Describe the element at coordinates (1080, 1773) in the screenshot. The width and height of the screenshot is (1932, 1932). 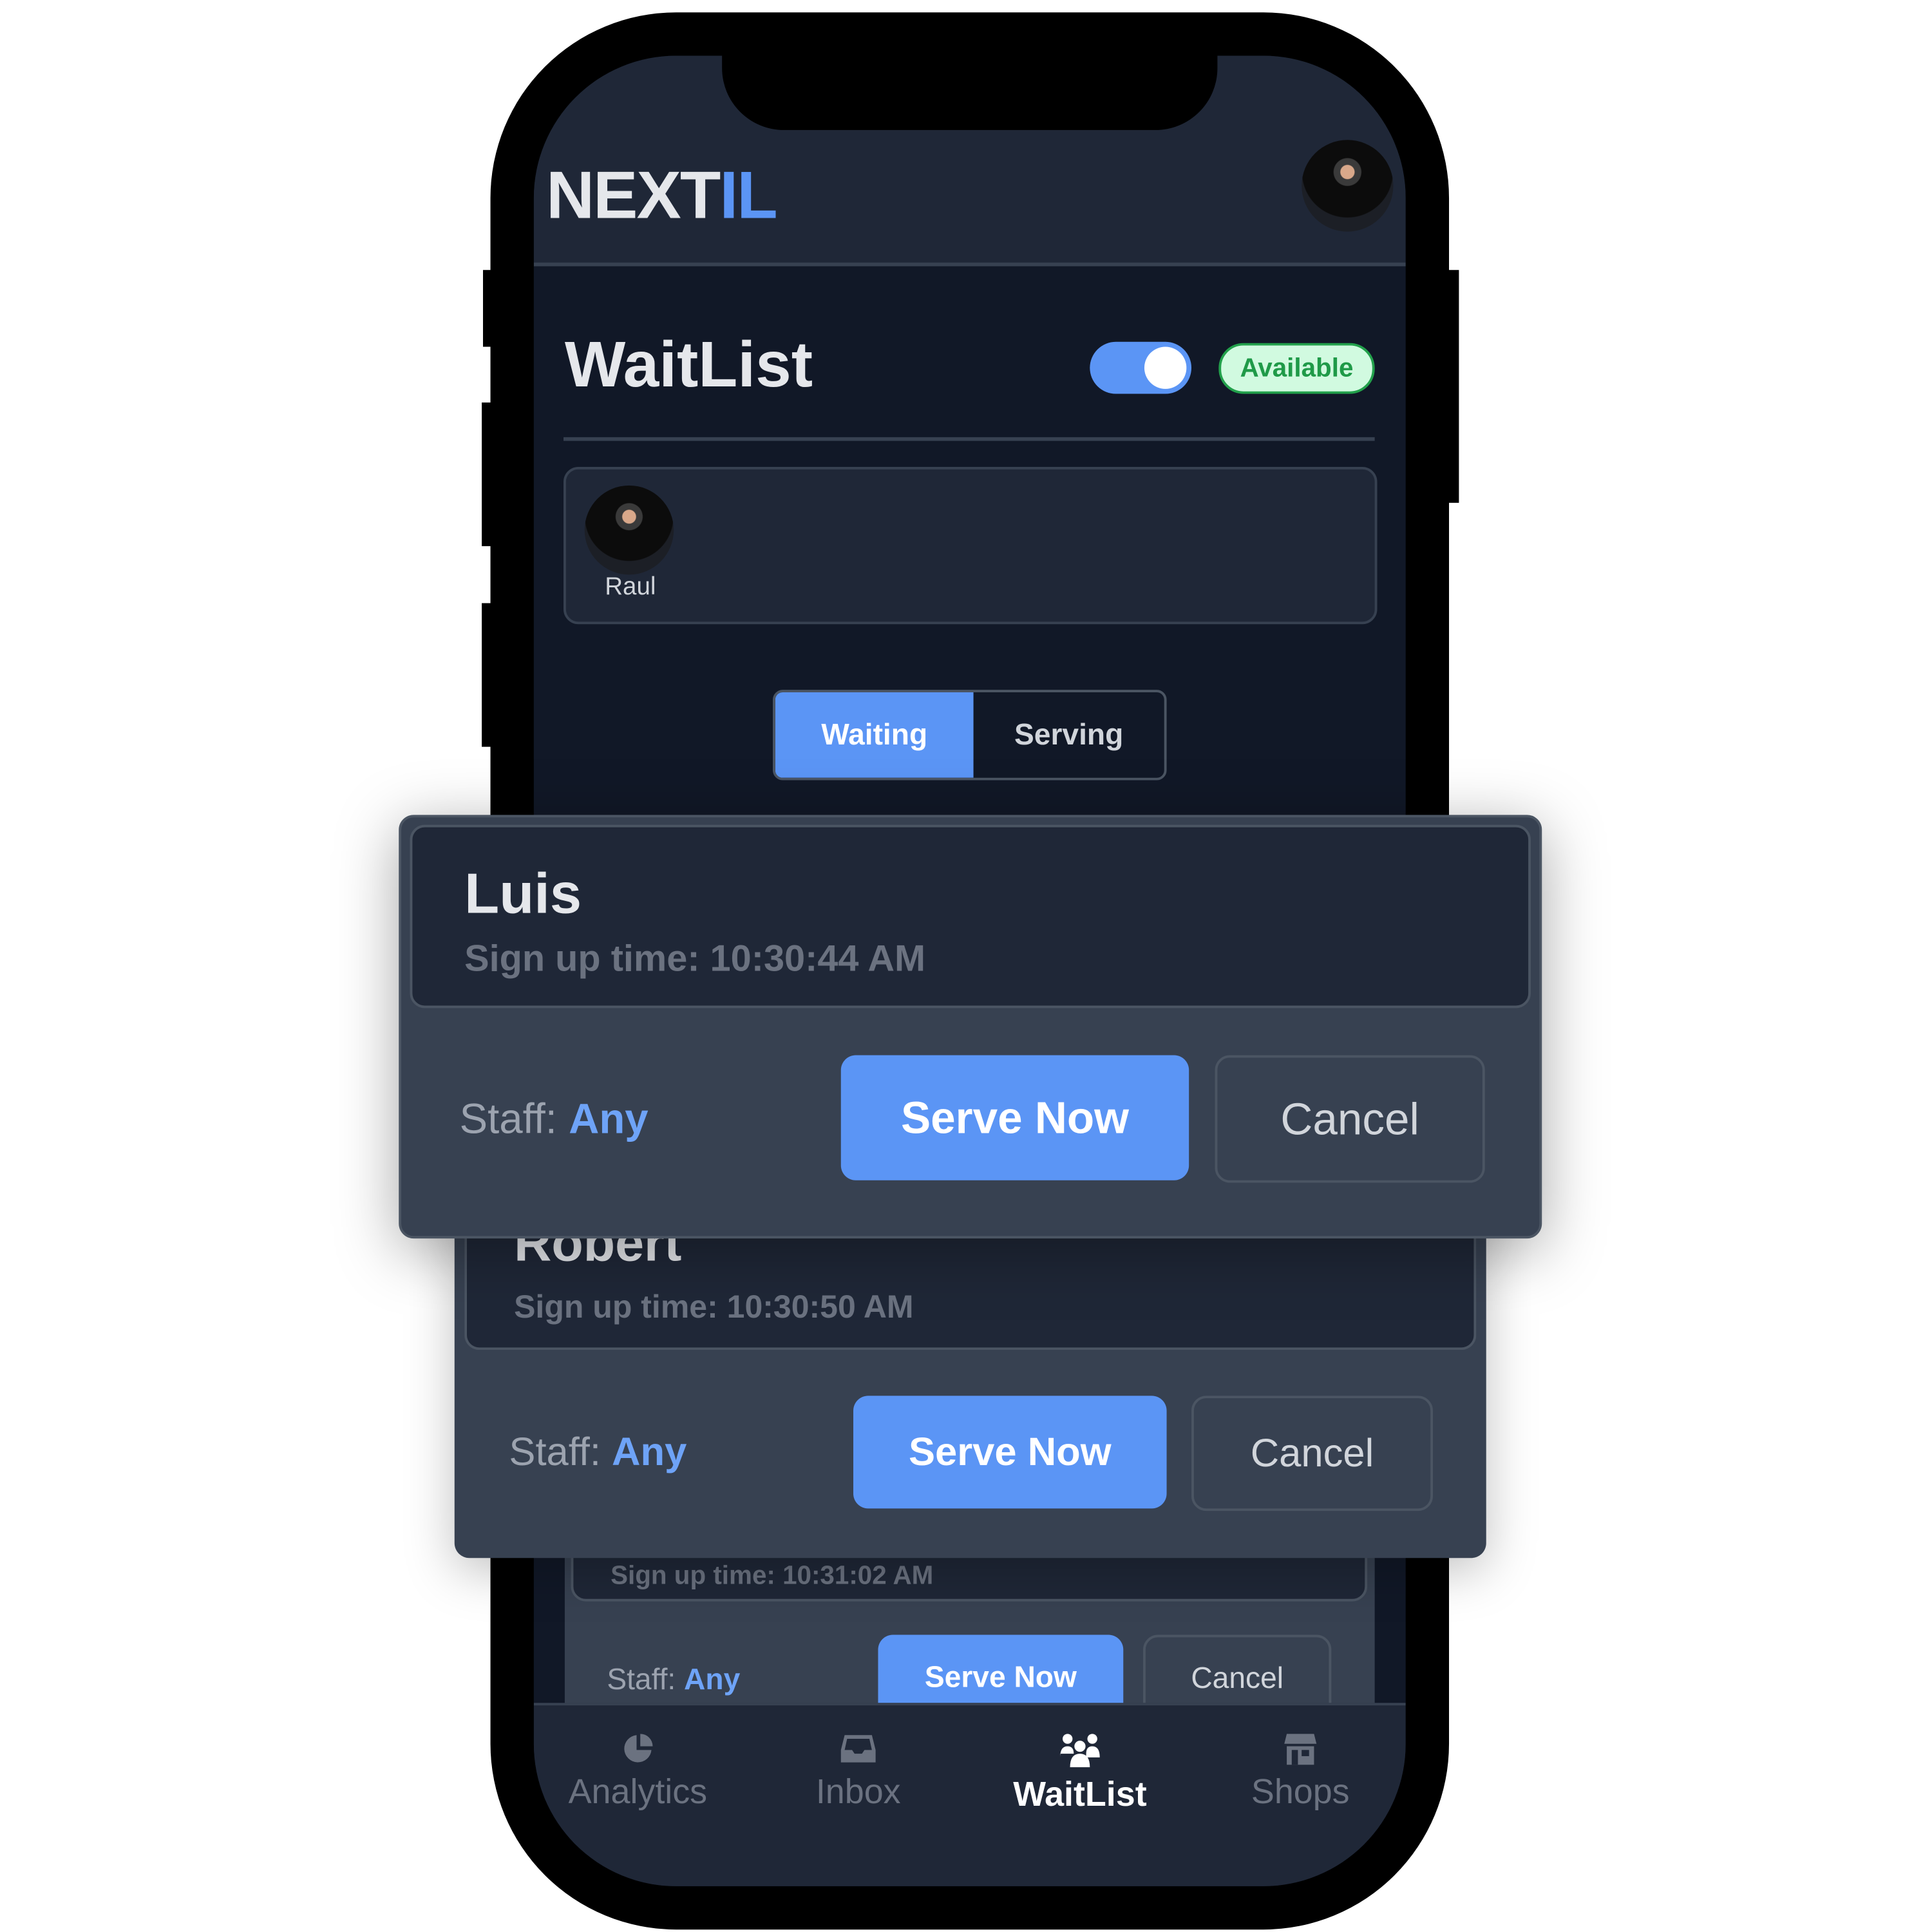
I see `nav-waitlist: WaitList` at that location.